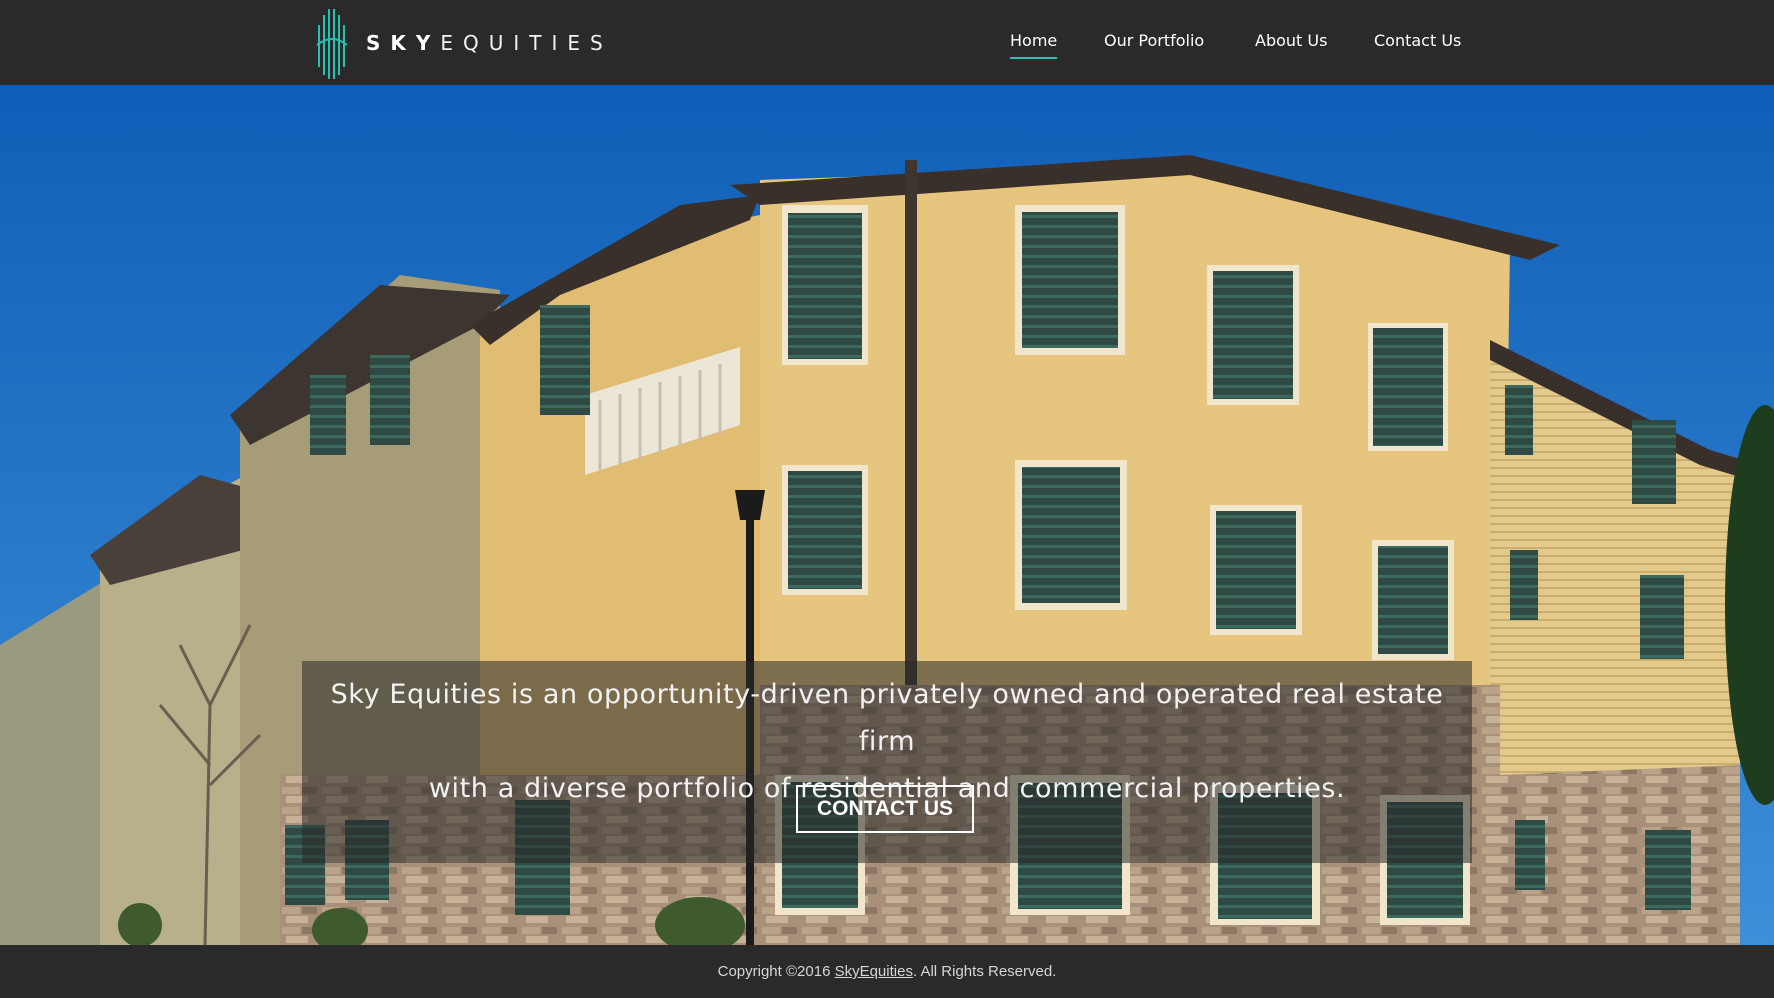 The width and height of the screenshot is (1774, 998). What do you see at coordinates (1291, 40) in the screenshot?
I see `nav-about-us: About Us` at bounding box center [1291, 40].